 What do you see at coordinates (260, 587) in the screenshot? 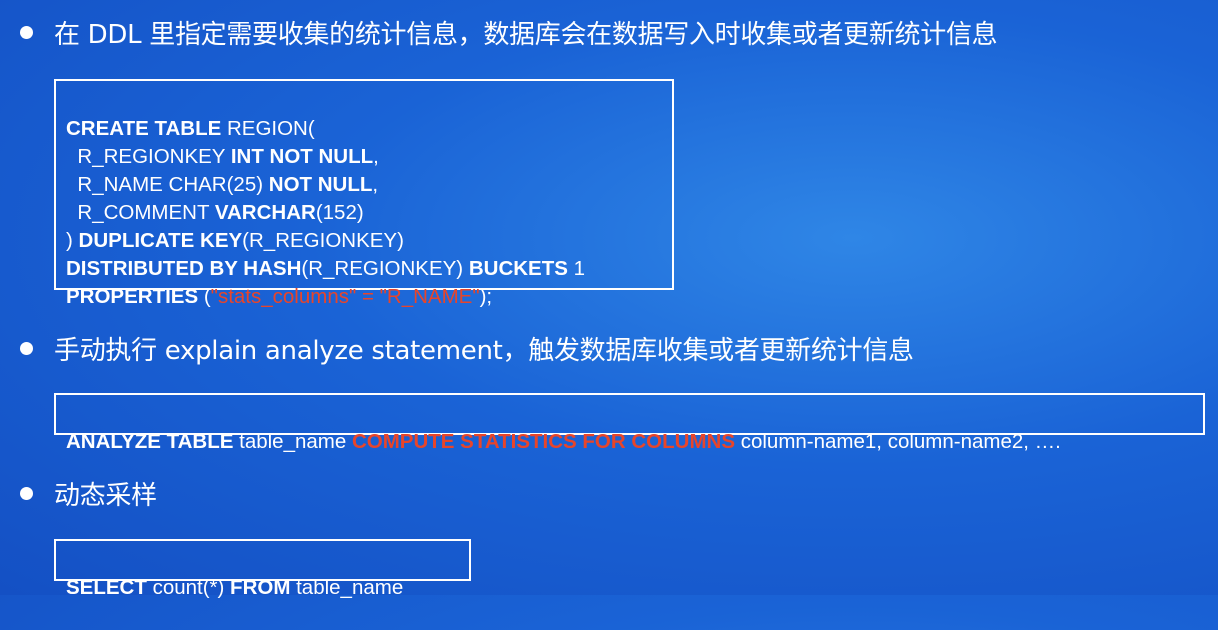
I see `code-keyword: FROM` at bounding box center [260, 587].